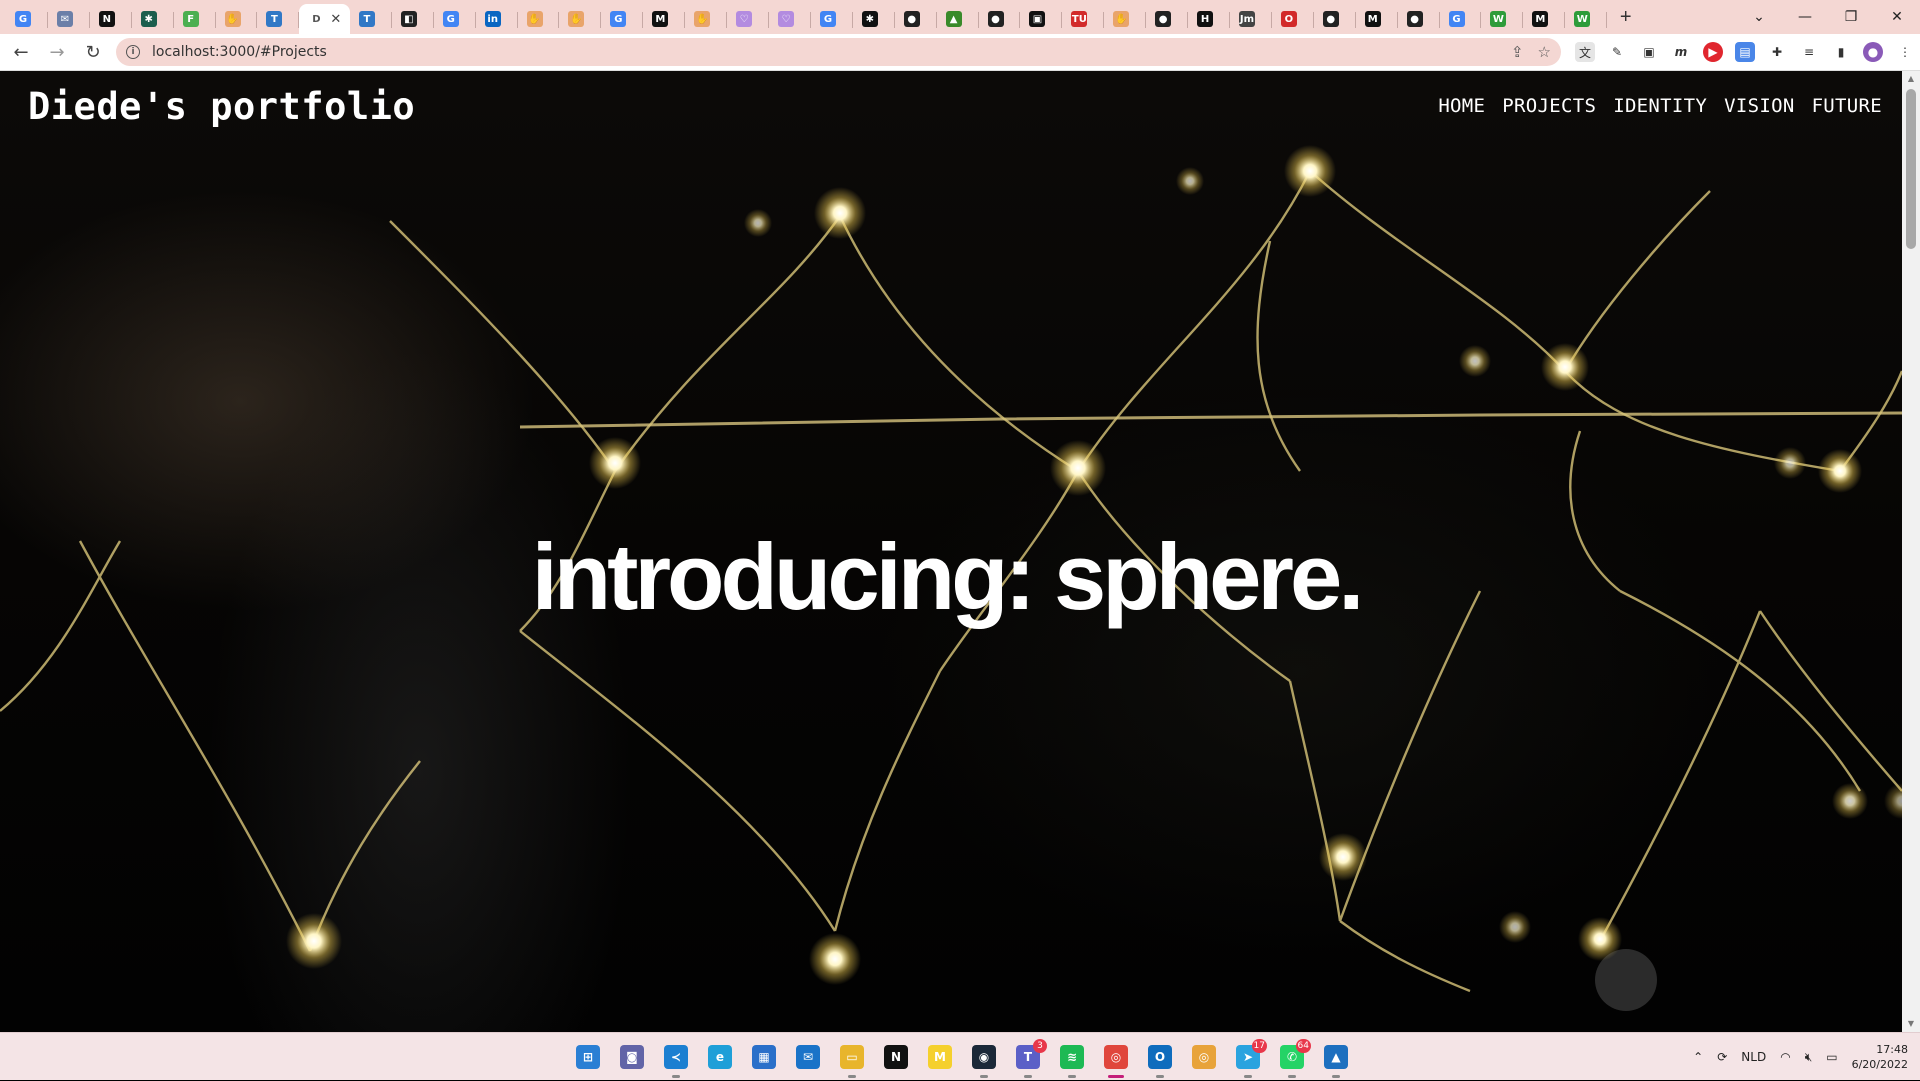 The image size is (1920, 1081). What do you see at coordinates (133, 52) in the screenshot?
I see `site-info-icon: i` at bounding box center [133, 52].